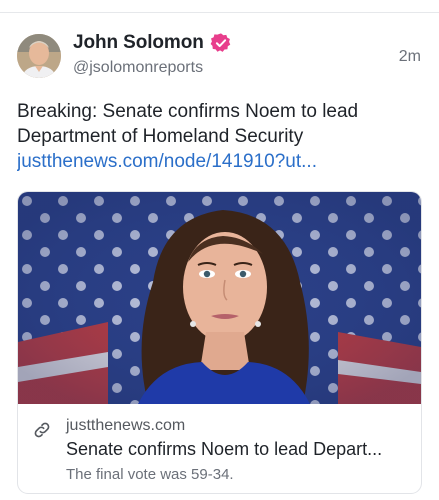 This screenshot has height=500, width=439. What do you see at coordinates (150, 474) in the screenshot?
I see `card-description: The final vote was 59-34.` at bounding box center [150, 474].